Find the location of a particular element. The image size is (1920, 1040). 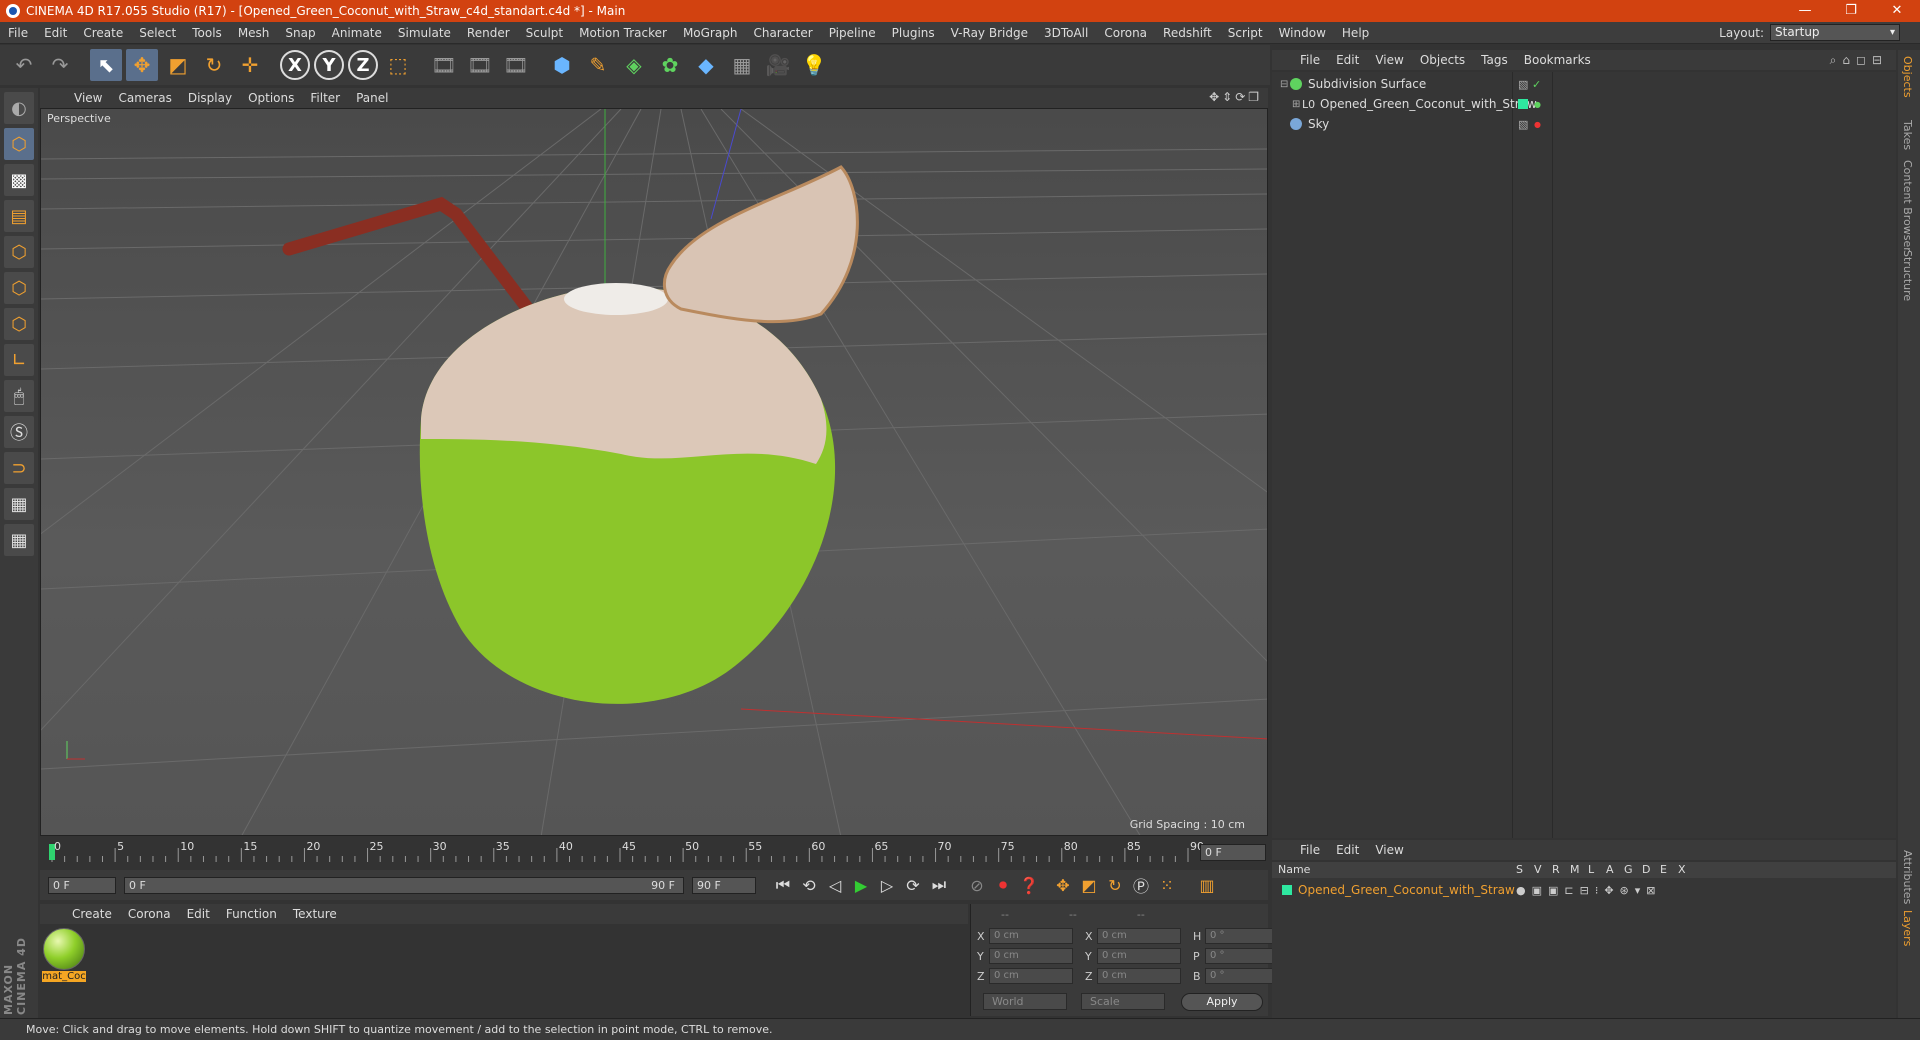

go-to-start-icon: ⏮ is located at coordinates (783, 885).